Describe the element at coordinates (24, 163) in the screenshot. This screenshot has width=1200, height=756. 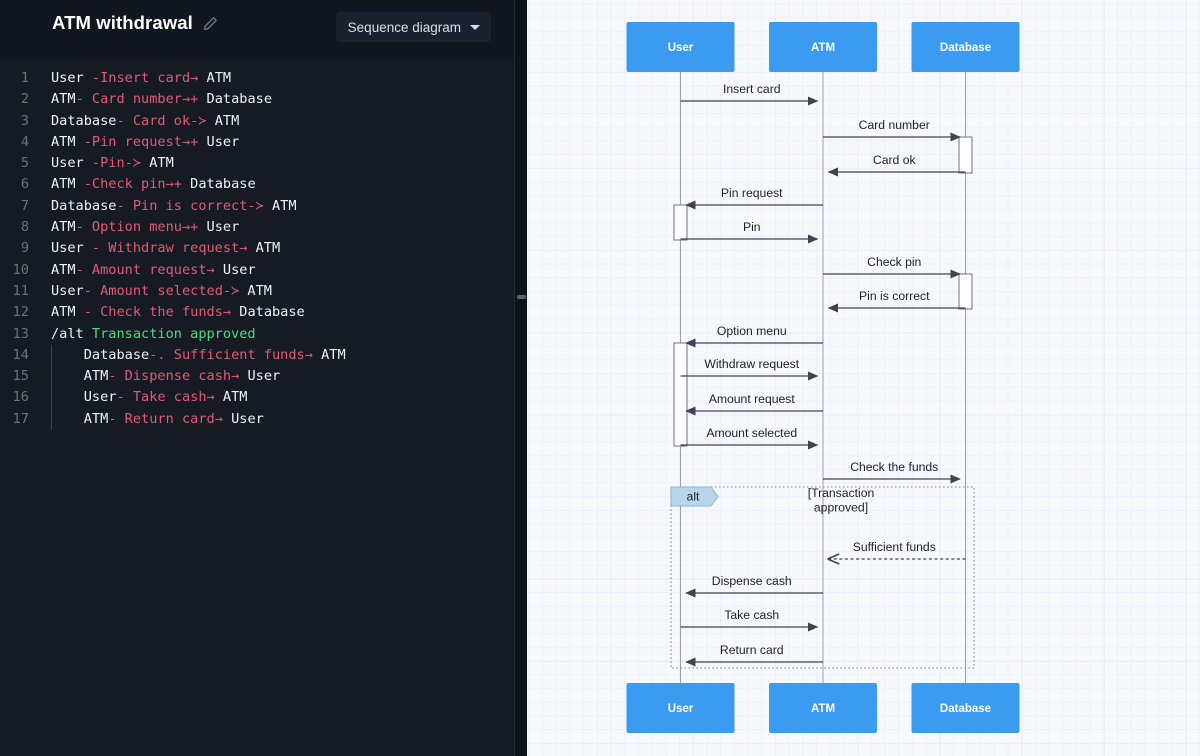
I see `line-number: 5` at that location.